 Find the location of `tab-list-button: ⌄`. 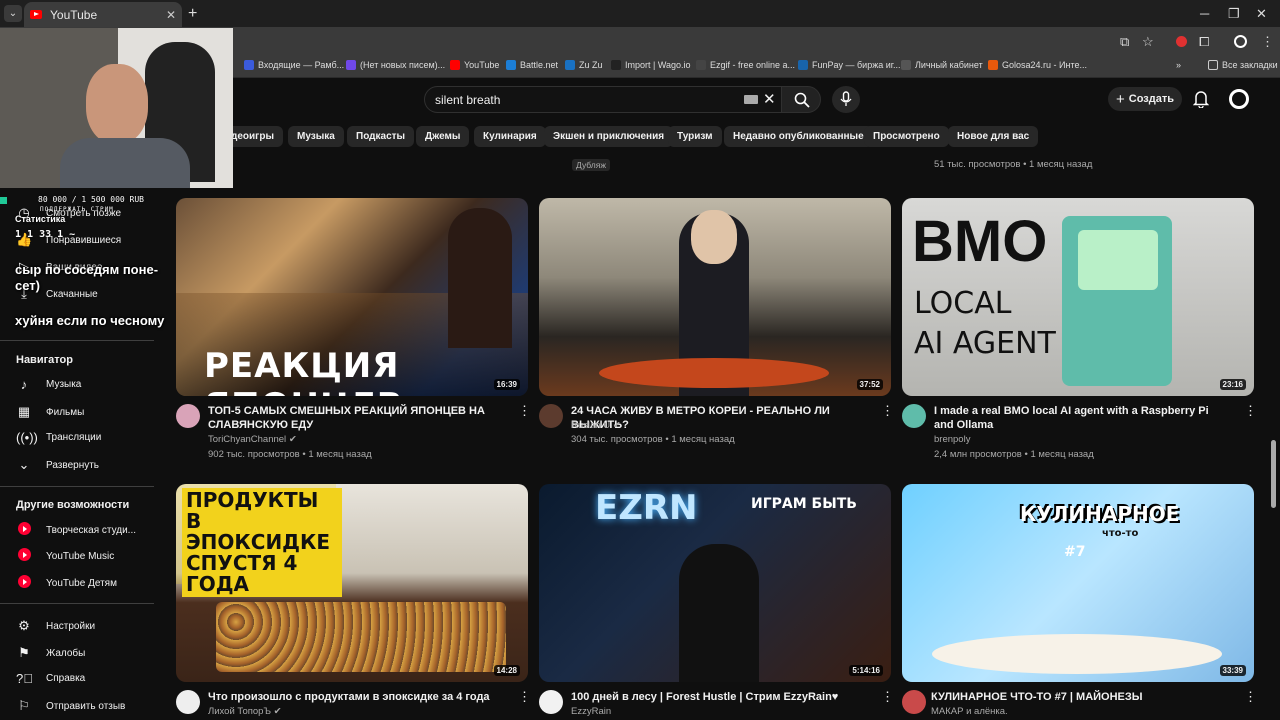

tab-list-button: ⌄ is located at coordinates (13, 13).